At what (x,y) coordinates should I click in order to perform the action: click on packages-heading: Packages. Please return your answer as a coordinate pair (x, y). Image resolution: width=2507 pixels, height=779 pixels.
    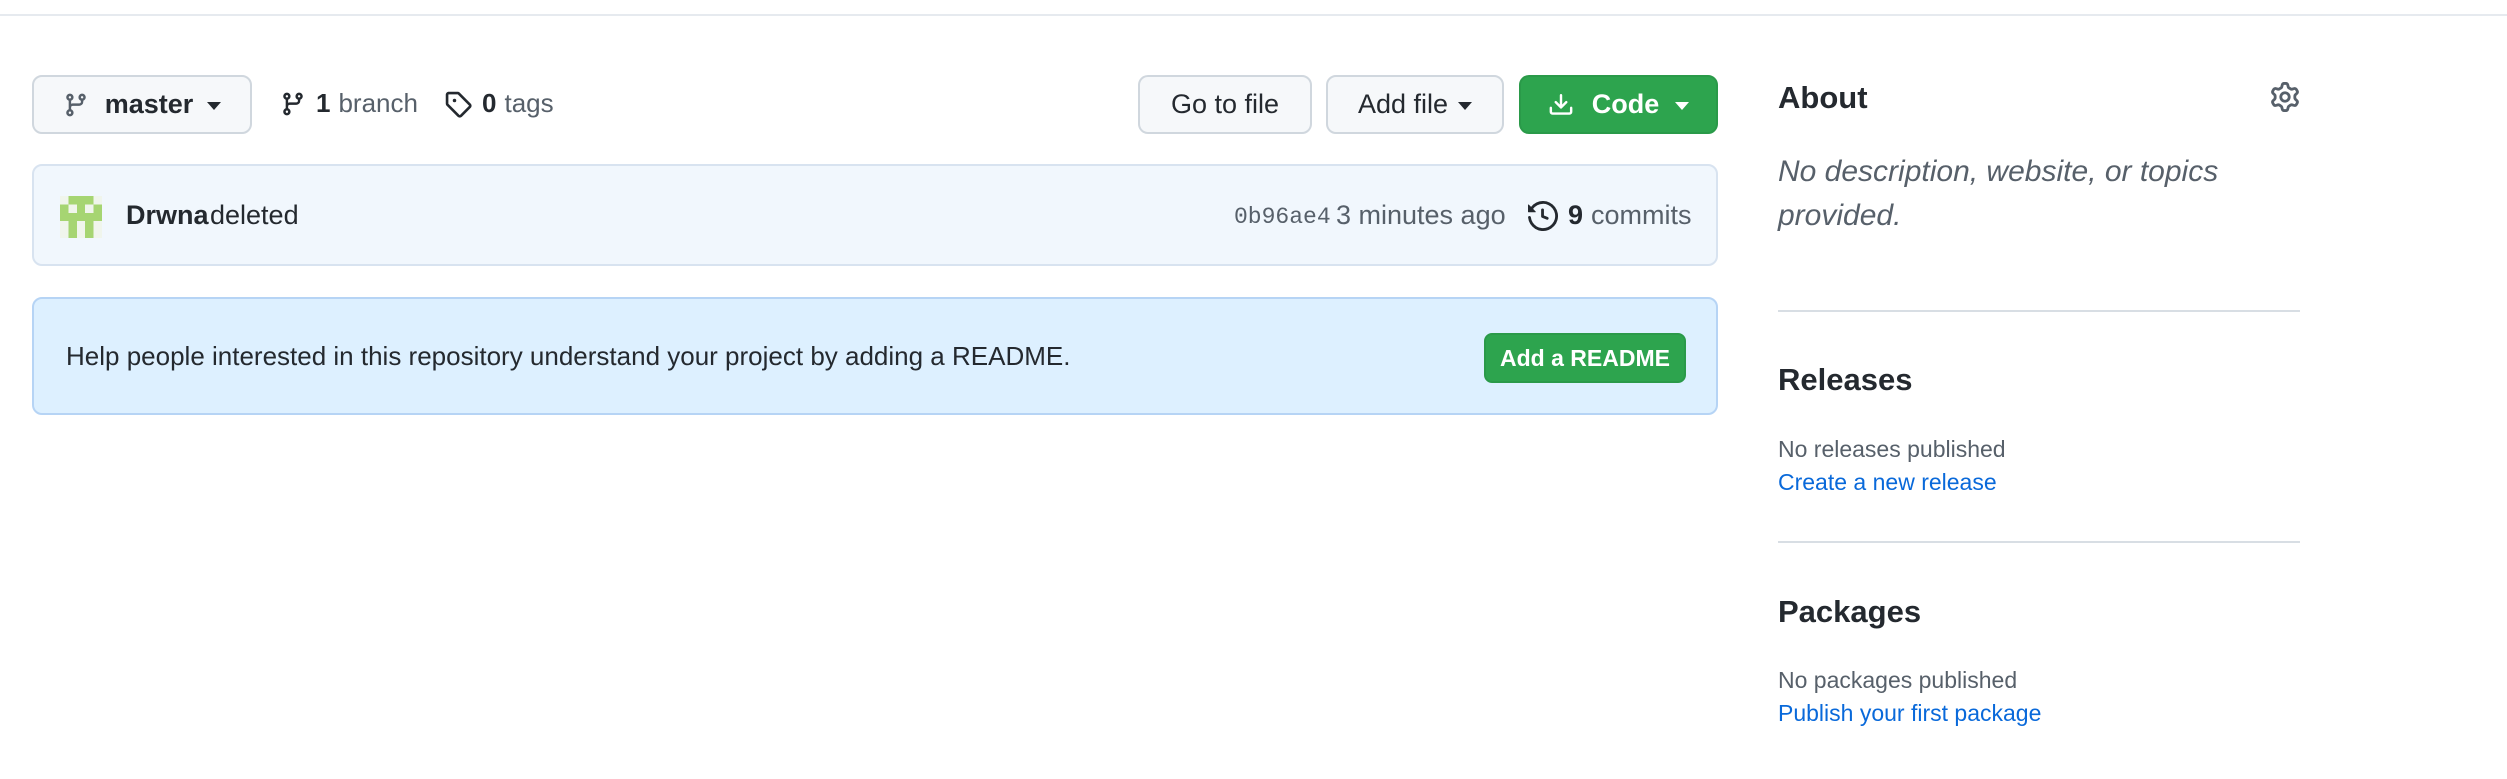
    Looking at the image, I should click on (1849, 612).